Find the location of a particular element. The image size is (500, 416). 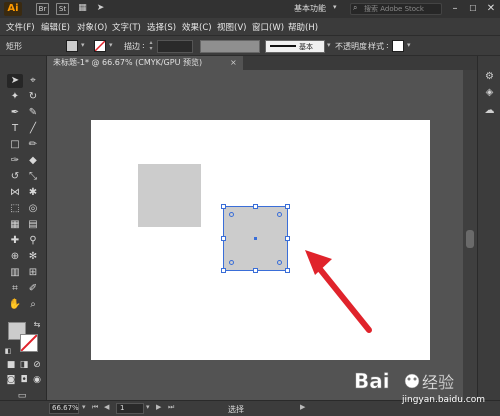

stroke-weight-stepper: ▴ ▾ is located at coordinates (151, 46).